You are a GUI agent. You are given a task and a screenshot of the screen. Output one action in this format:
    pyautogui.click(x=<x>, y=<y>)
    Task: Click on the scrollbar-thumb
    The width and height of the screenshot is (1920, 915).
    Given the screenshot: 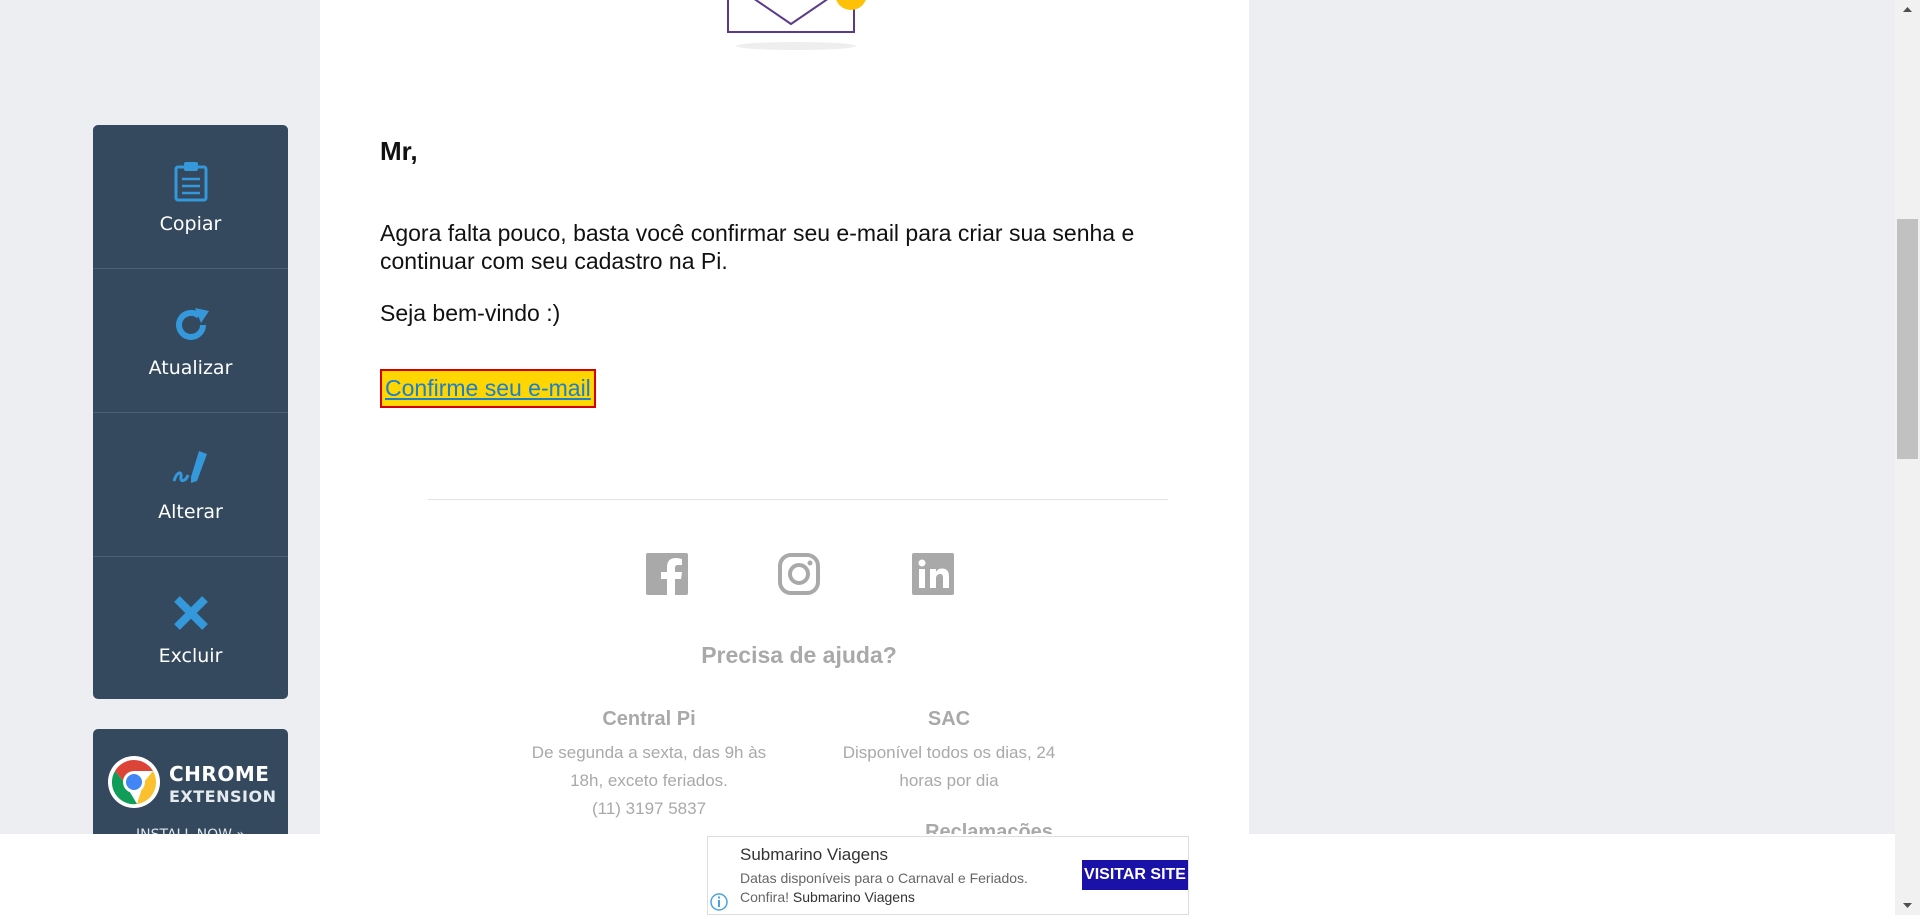 What is the action you would take?
    pyautogui.click(x=1907, y=339)
    